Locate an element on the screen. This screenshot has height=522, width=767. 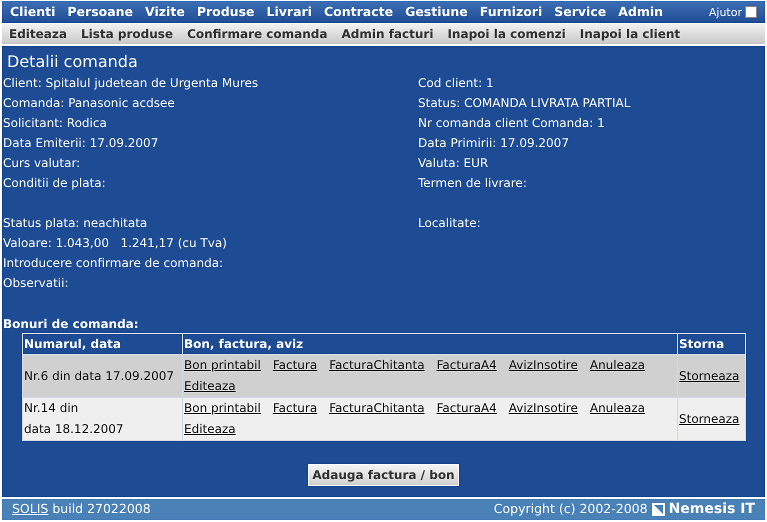
detail-text: Status: COMANDA LIVRATA PARTIAL is located at coordinates (524, 103).